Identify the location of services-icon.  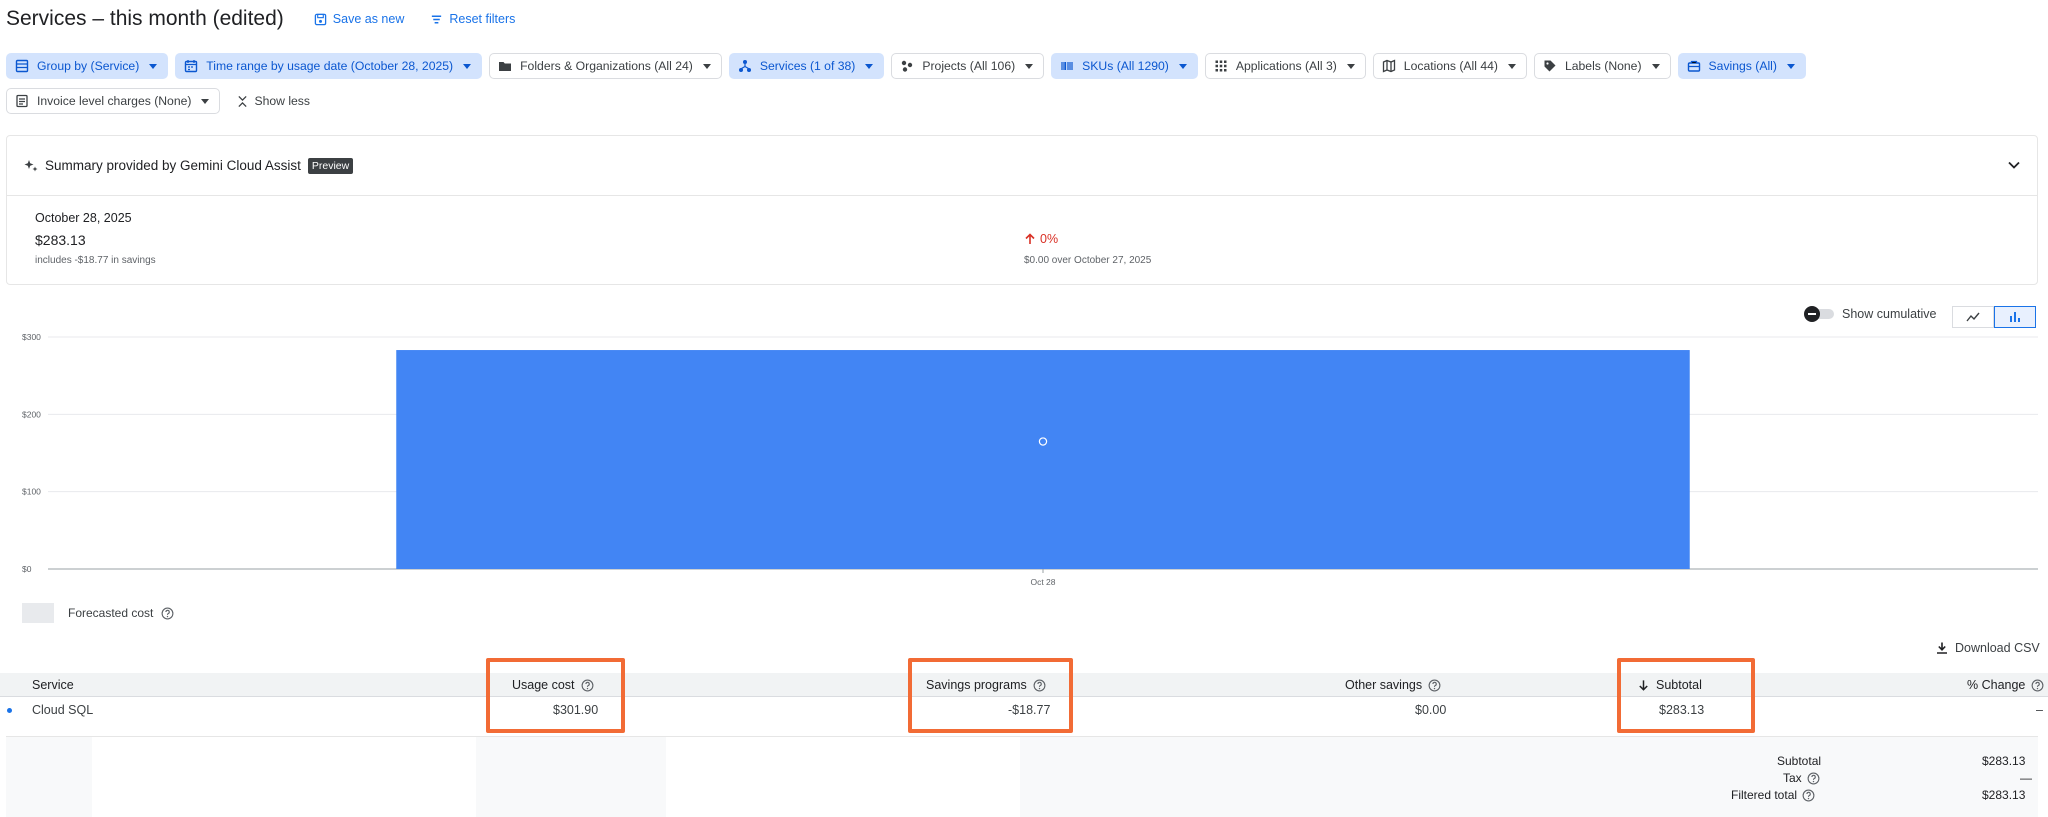
(744, 66).